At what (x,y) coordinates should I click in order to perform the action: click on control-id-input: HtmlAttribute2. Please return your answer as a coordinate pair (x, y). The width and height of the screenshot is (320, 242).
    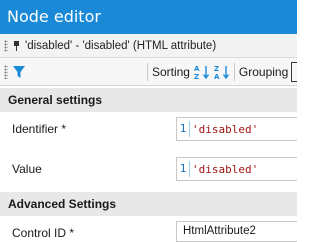
    Looking at the image, I should click on (236, 231).